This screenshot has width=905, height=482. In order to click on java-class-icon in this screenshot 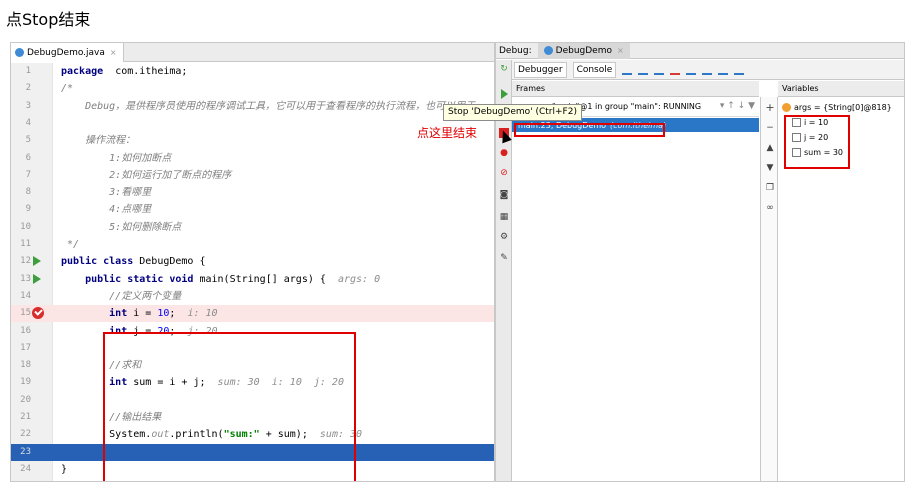, I will do `click(548, 50)`.